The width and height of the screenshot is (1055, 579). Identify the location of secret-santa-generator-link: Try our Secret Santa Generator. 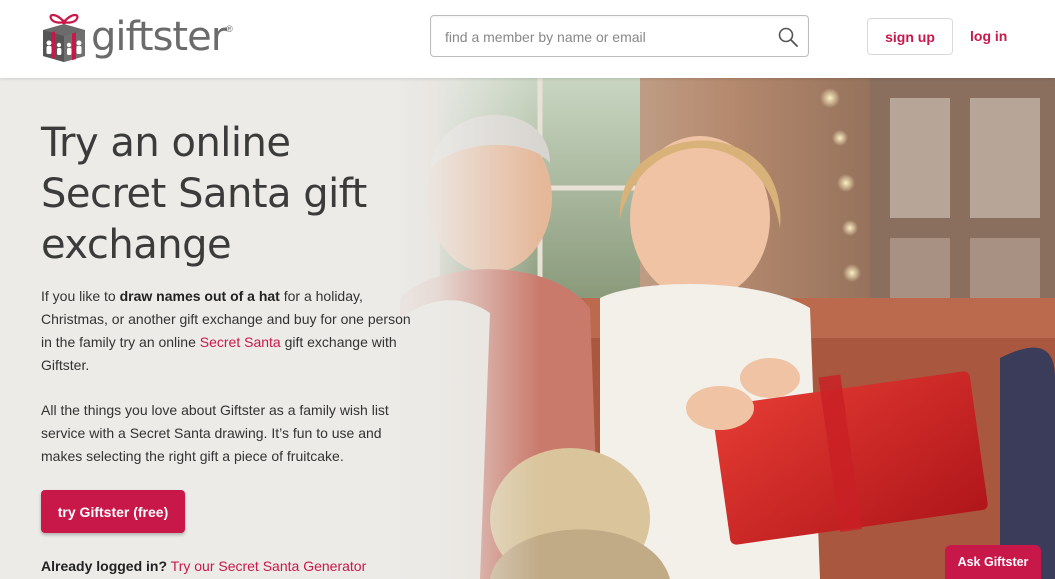
(269, 566).